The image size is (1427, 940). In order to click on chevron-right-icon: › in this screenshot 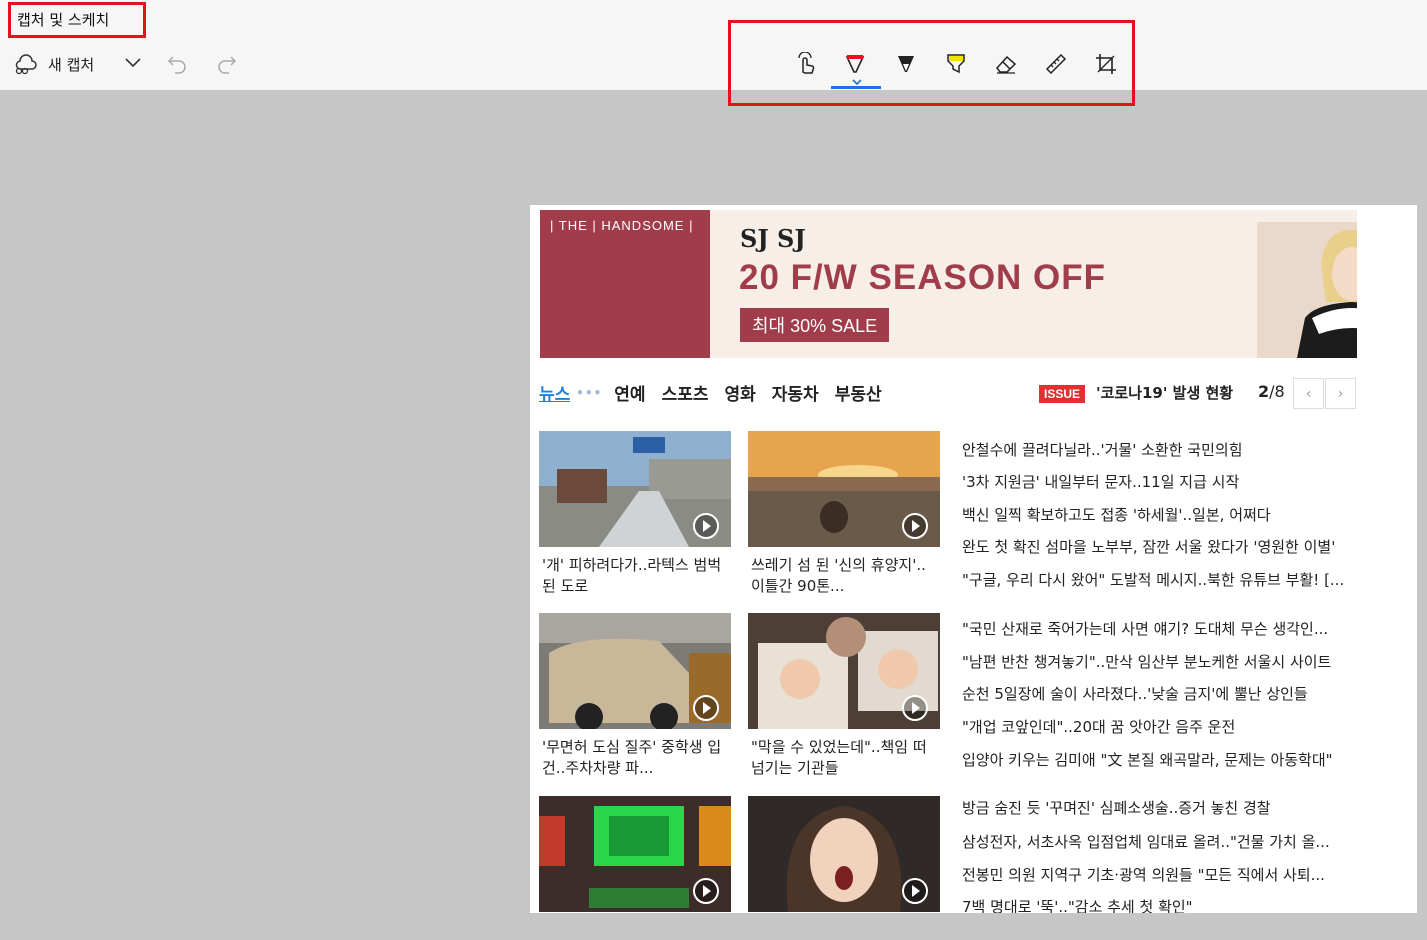, I will do `click(1340, 393)`.